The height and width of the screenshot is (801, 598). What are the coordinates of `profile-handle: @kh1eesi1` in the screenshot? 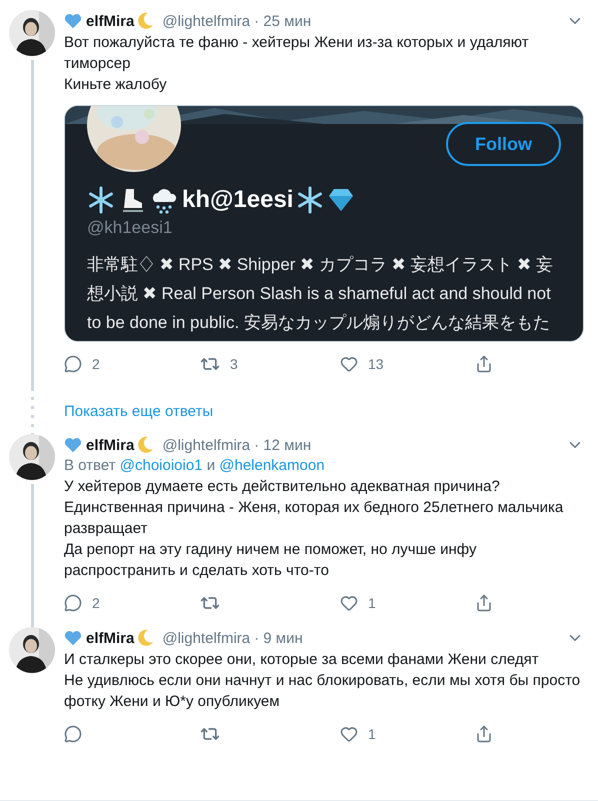 It's located at (130, 227).